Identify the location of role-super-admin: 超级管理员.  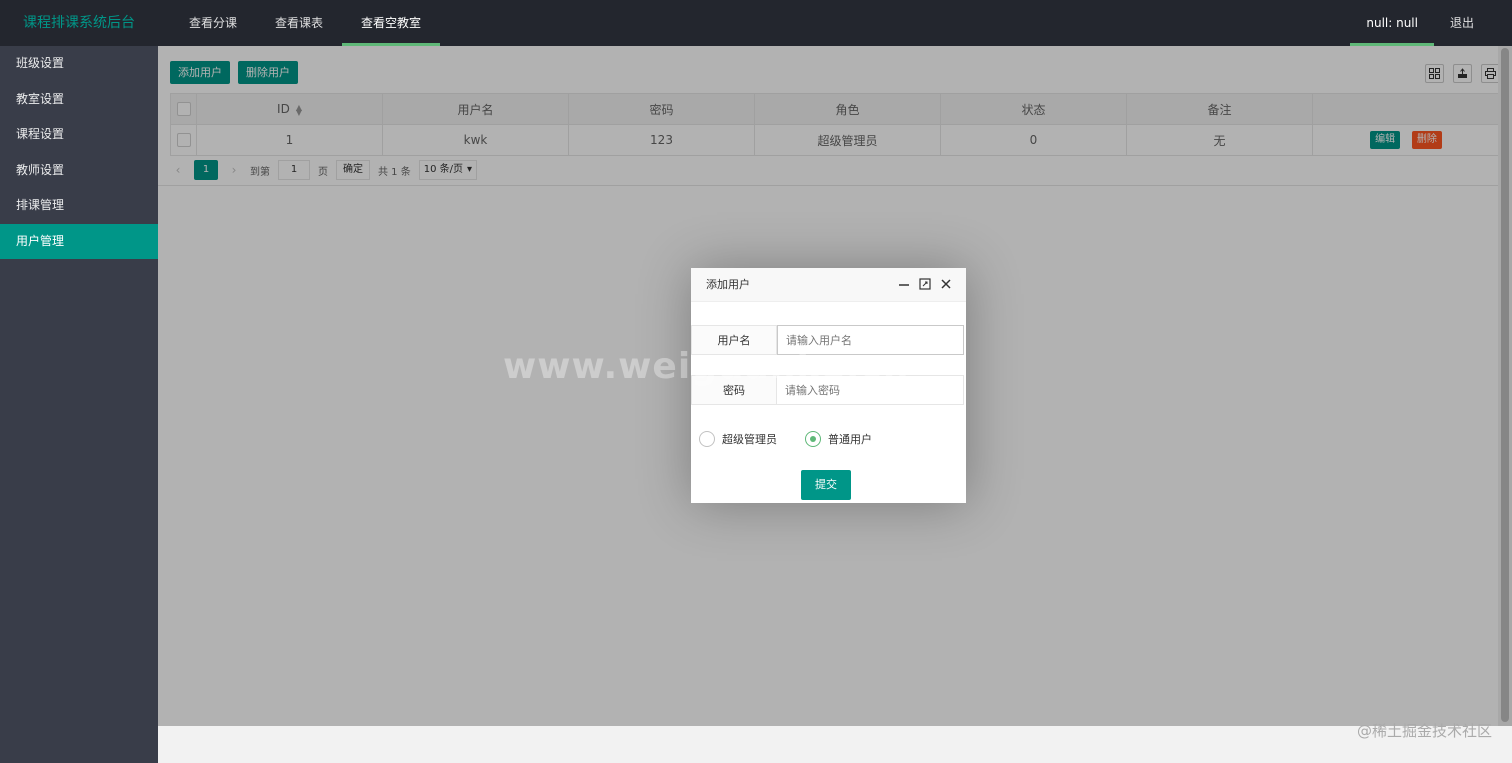
(738, 439).